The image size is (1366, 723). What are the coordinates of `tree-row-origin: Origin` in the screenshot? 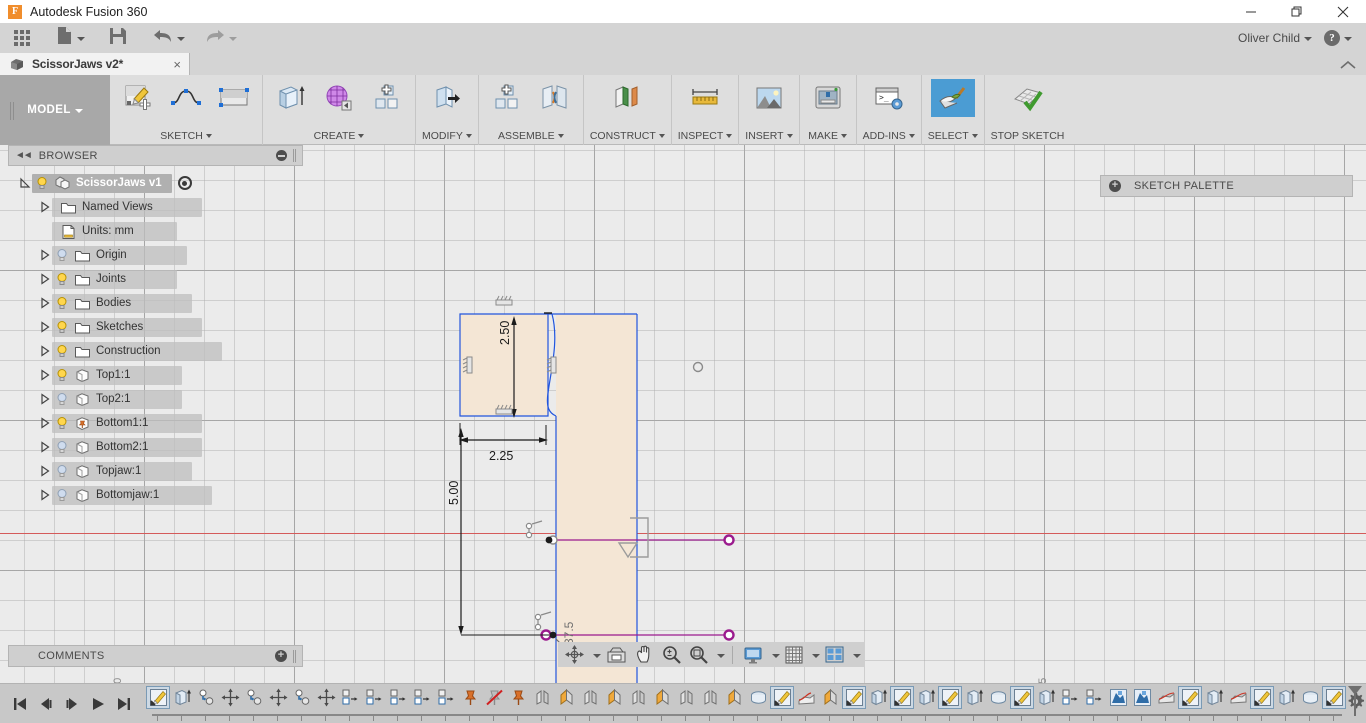 It's located at (155, 255).